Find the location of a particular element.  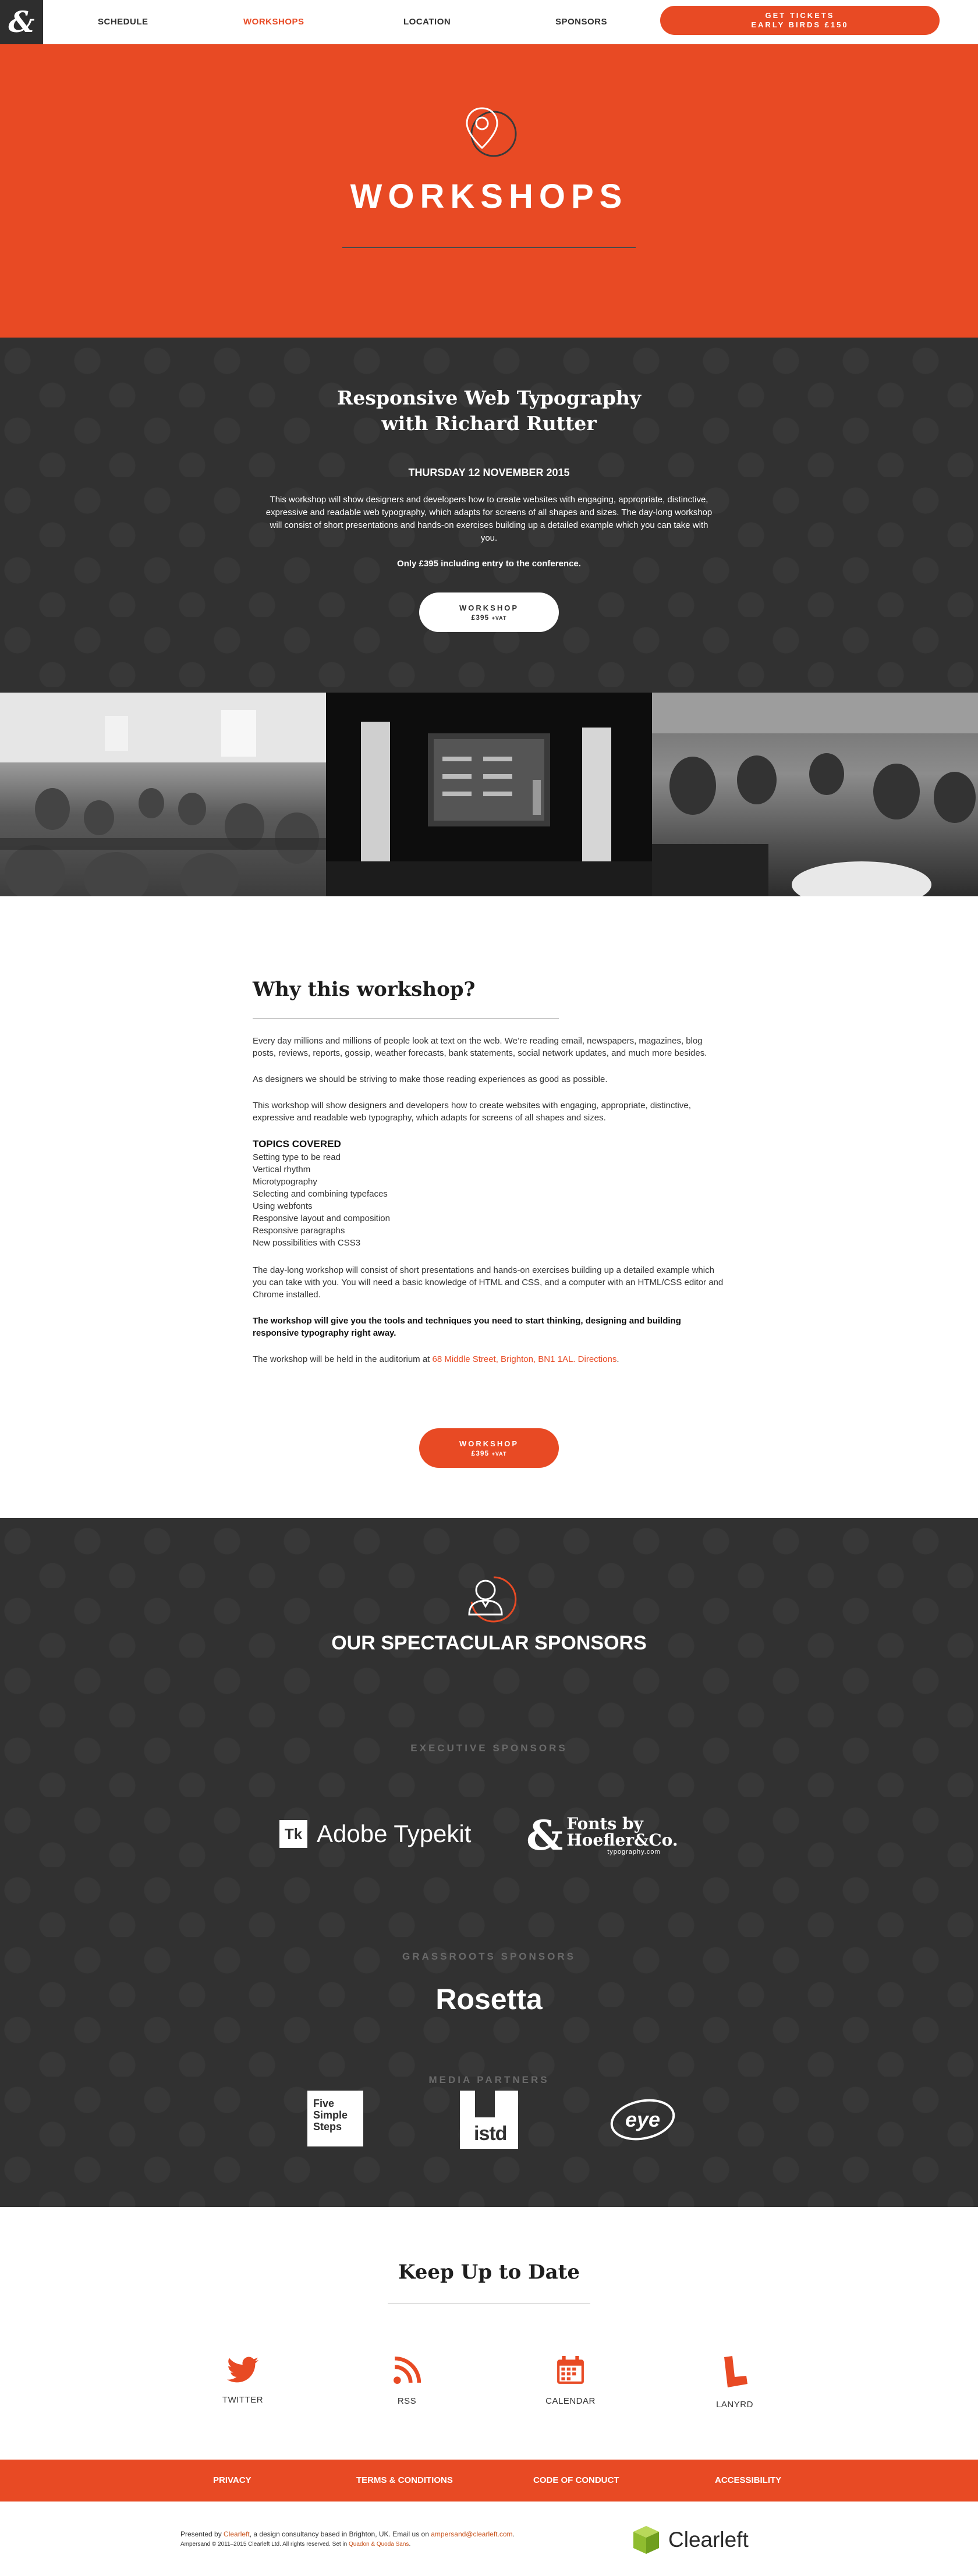

hoefler-line1: Fonts by is located at coordinates (605, 1823).